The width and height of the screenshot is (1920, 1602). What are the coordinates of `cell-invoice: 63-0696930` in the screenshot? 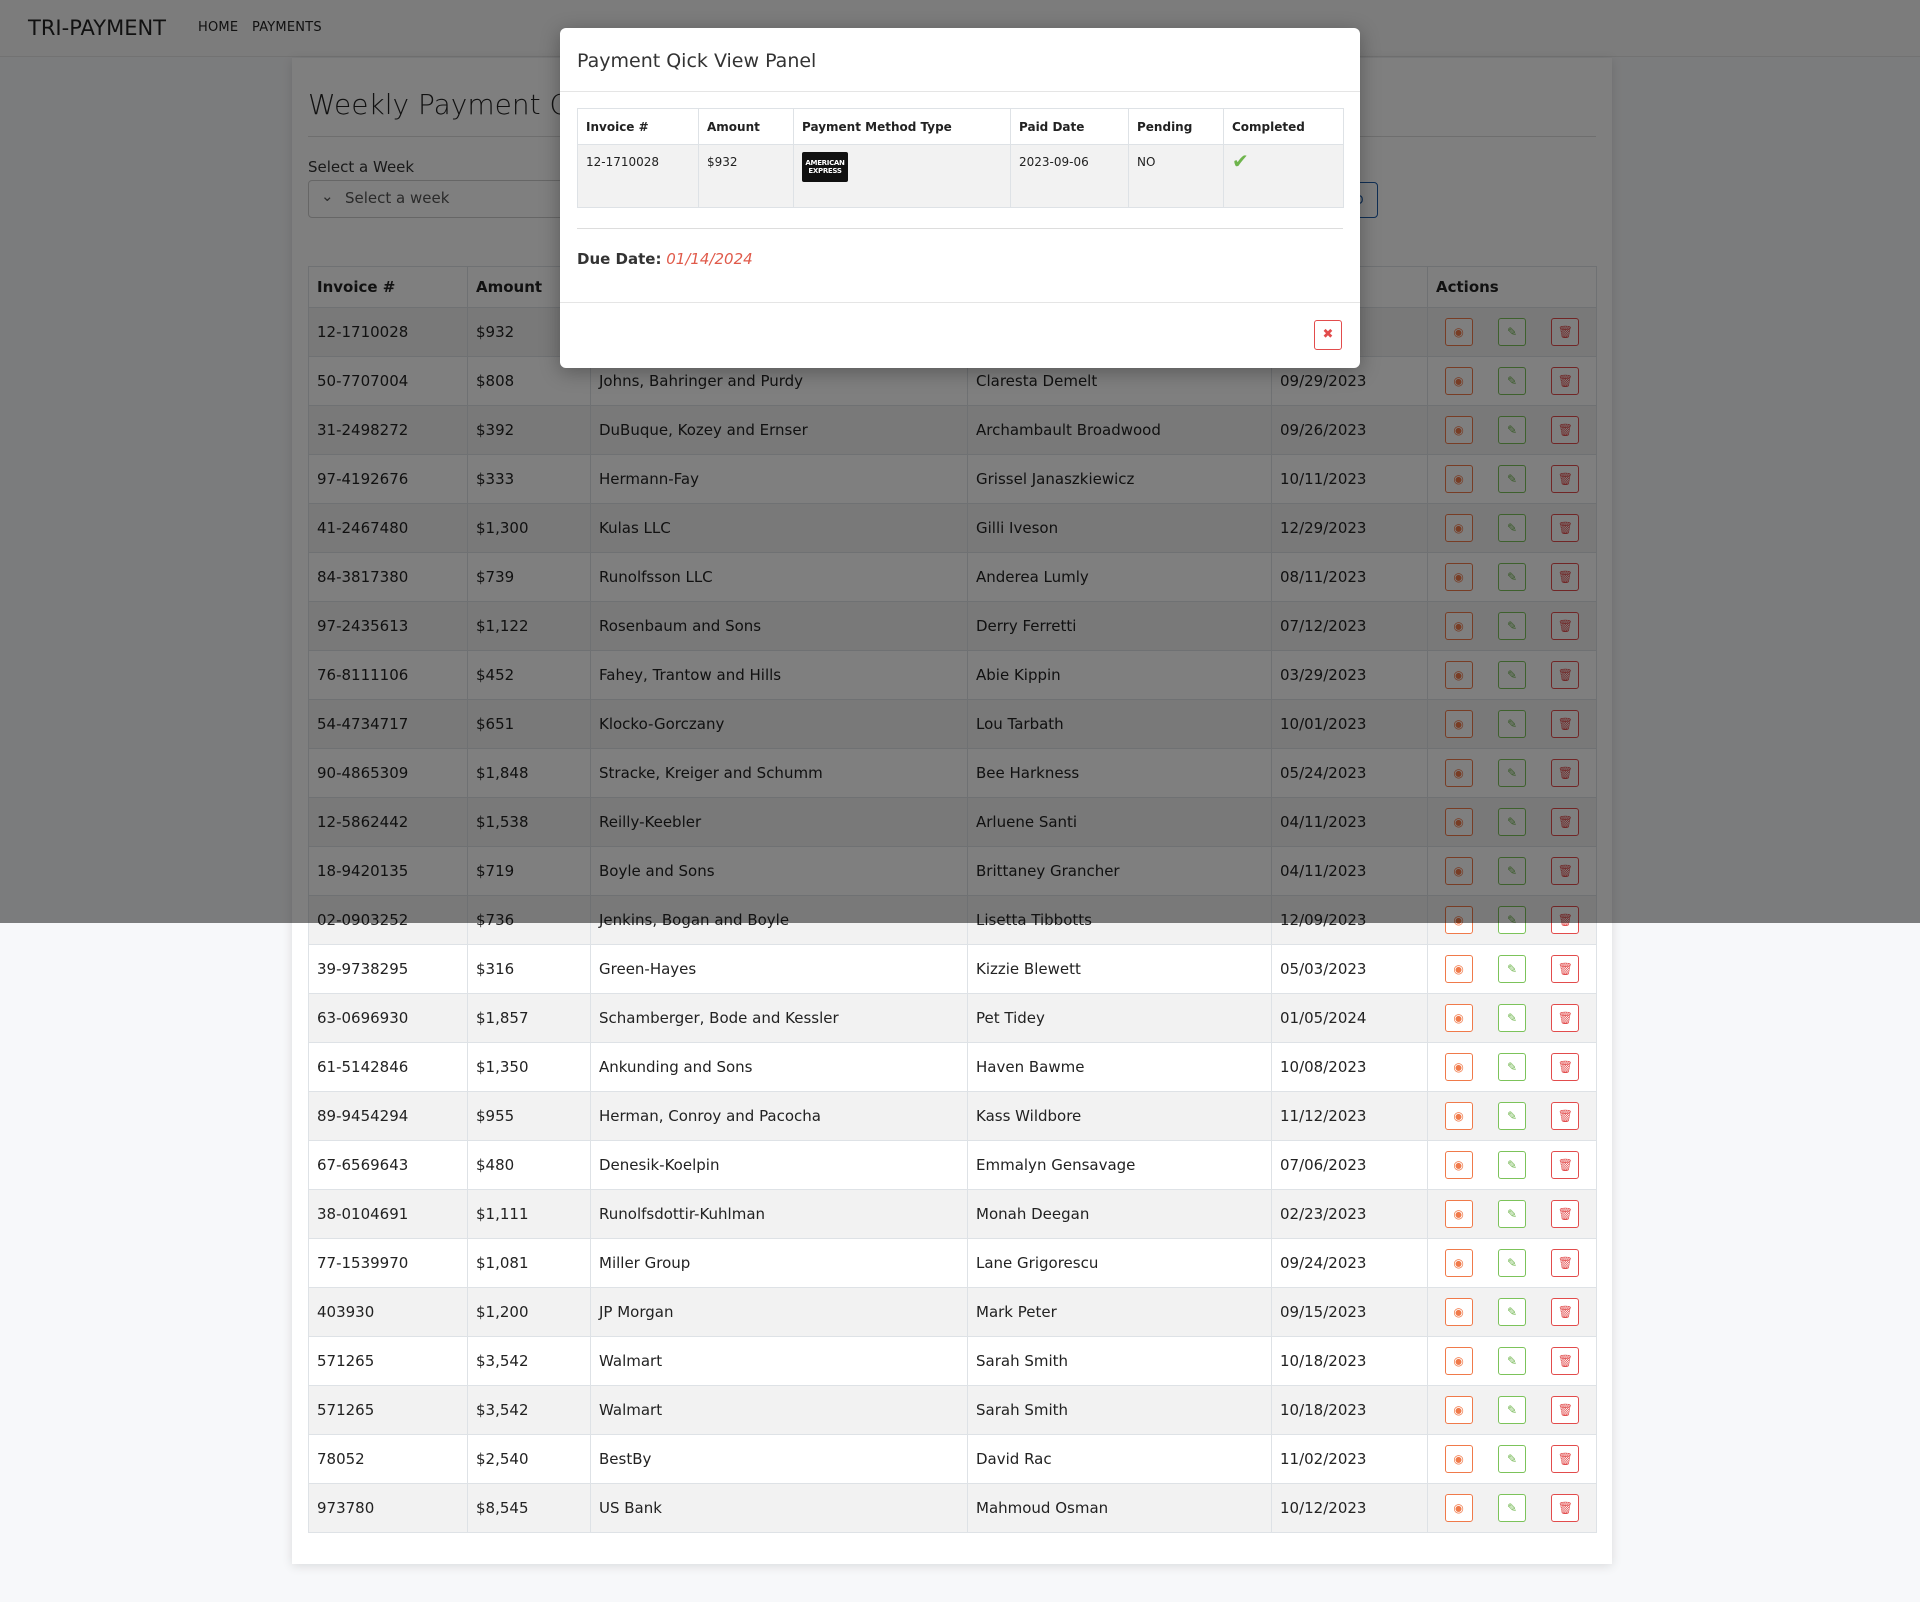 It's located at (388, 1018).